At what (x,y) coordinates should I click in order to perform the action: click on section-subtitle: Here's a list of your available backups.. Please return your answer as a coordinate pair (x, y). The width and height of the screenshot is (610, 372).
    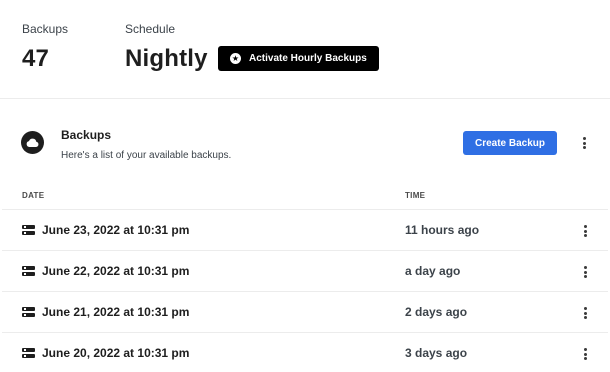
    Looking at the image, I should click on (146, 155).